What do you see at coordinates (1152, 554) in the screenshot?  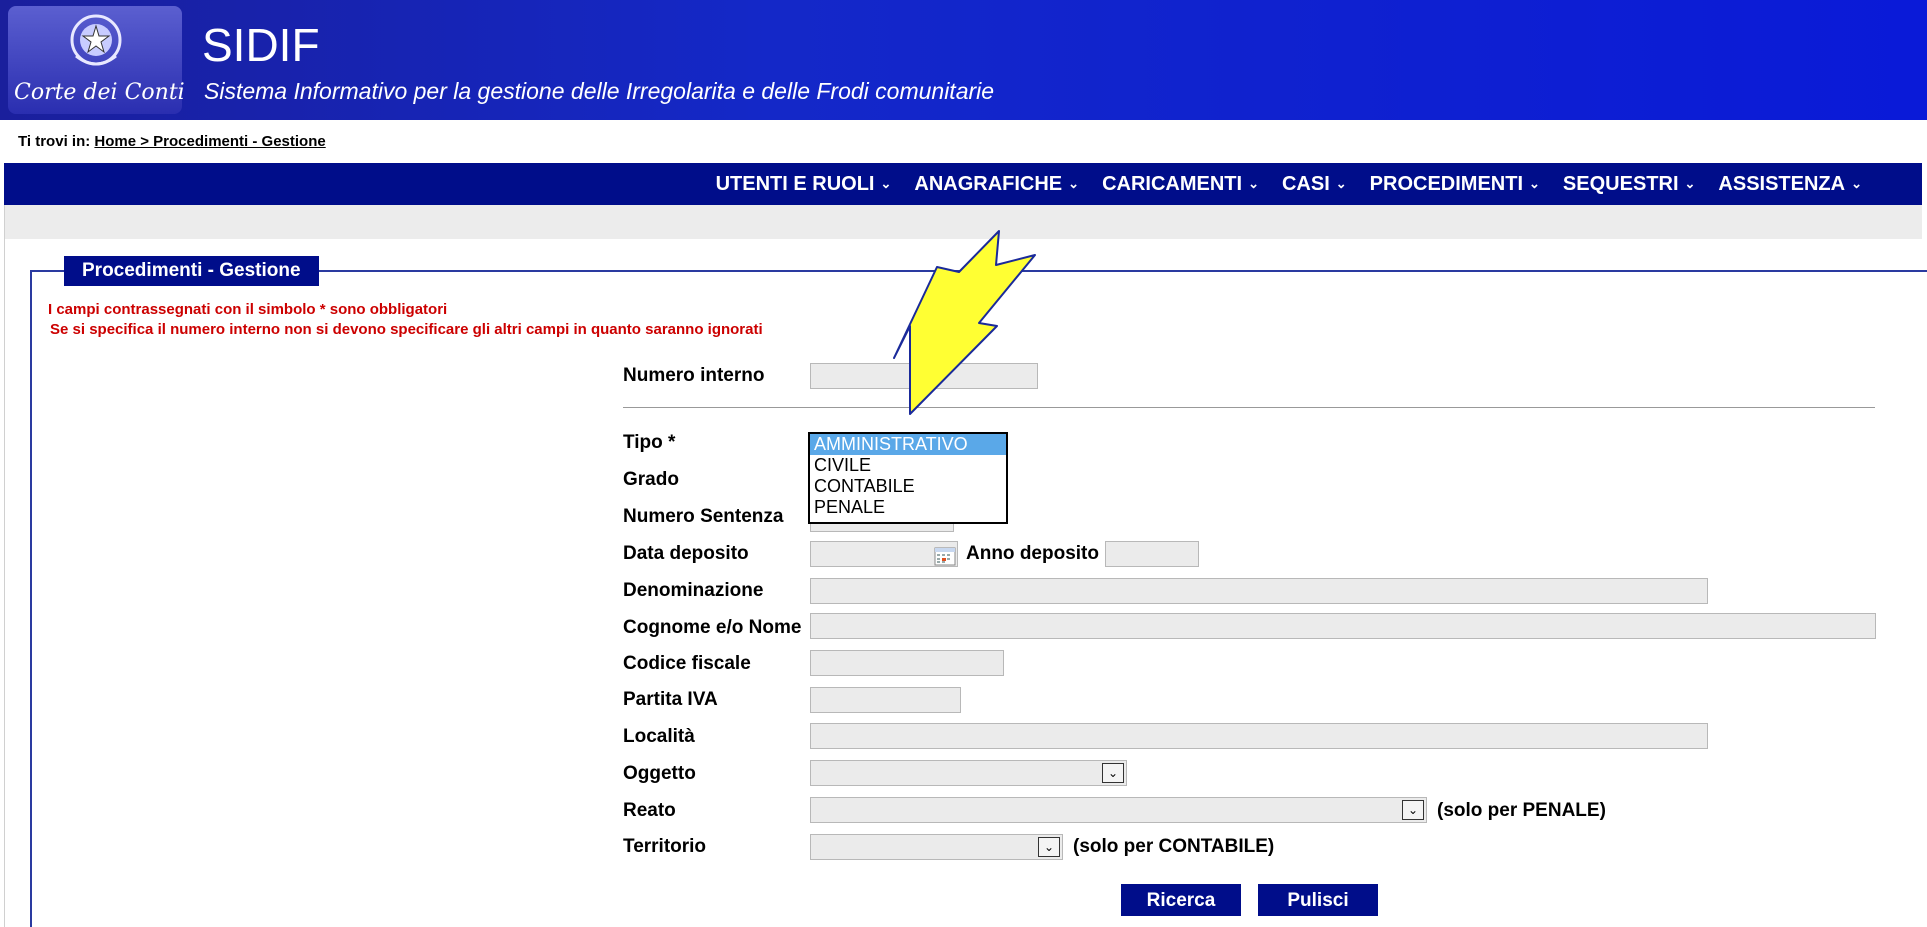 I see `anno-deposito-input` at bounding box center [1152, 554].